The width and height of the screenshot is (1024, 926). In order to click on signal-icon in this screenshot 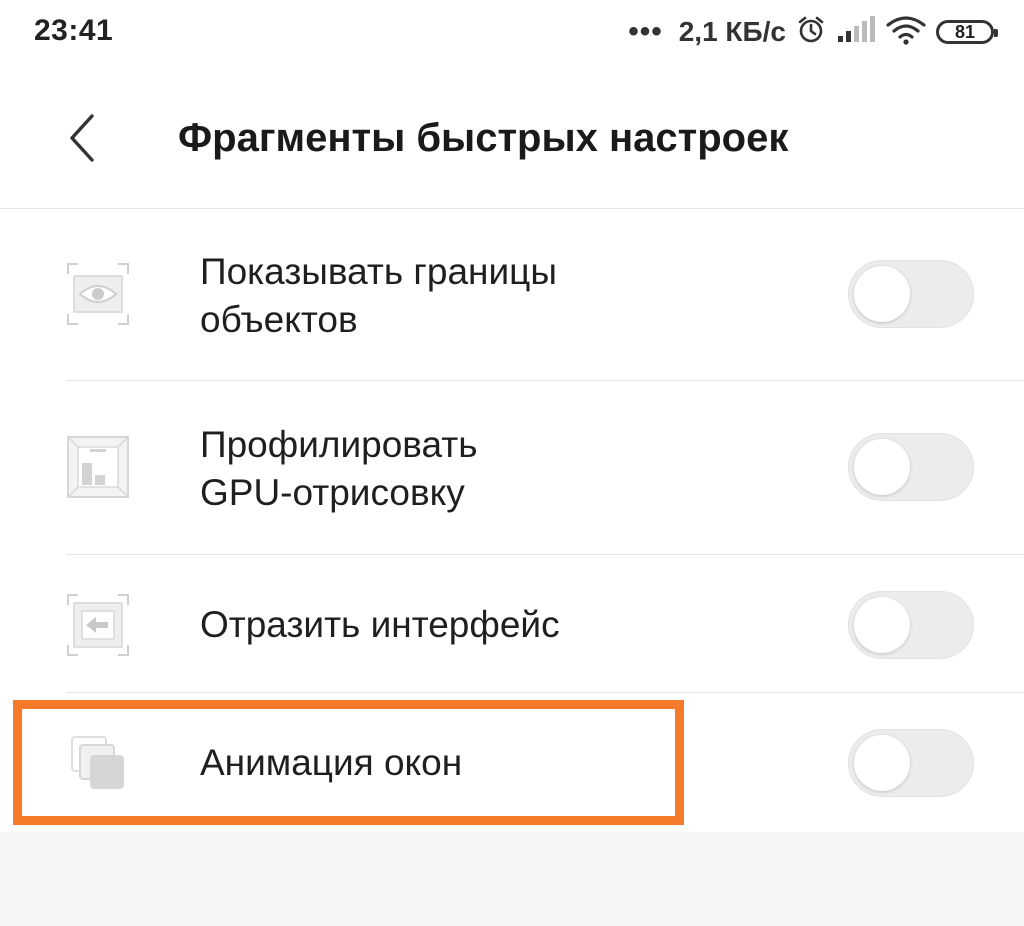, I will do `click(856, 32)`.